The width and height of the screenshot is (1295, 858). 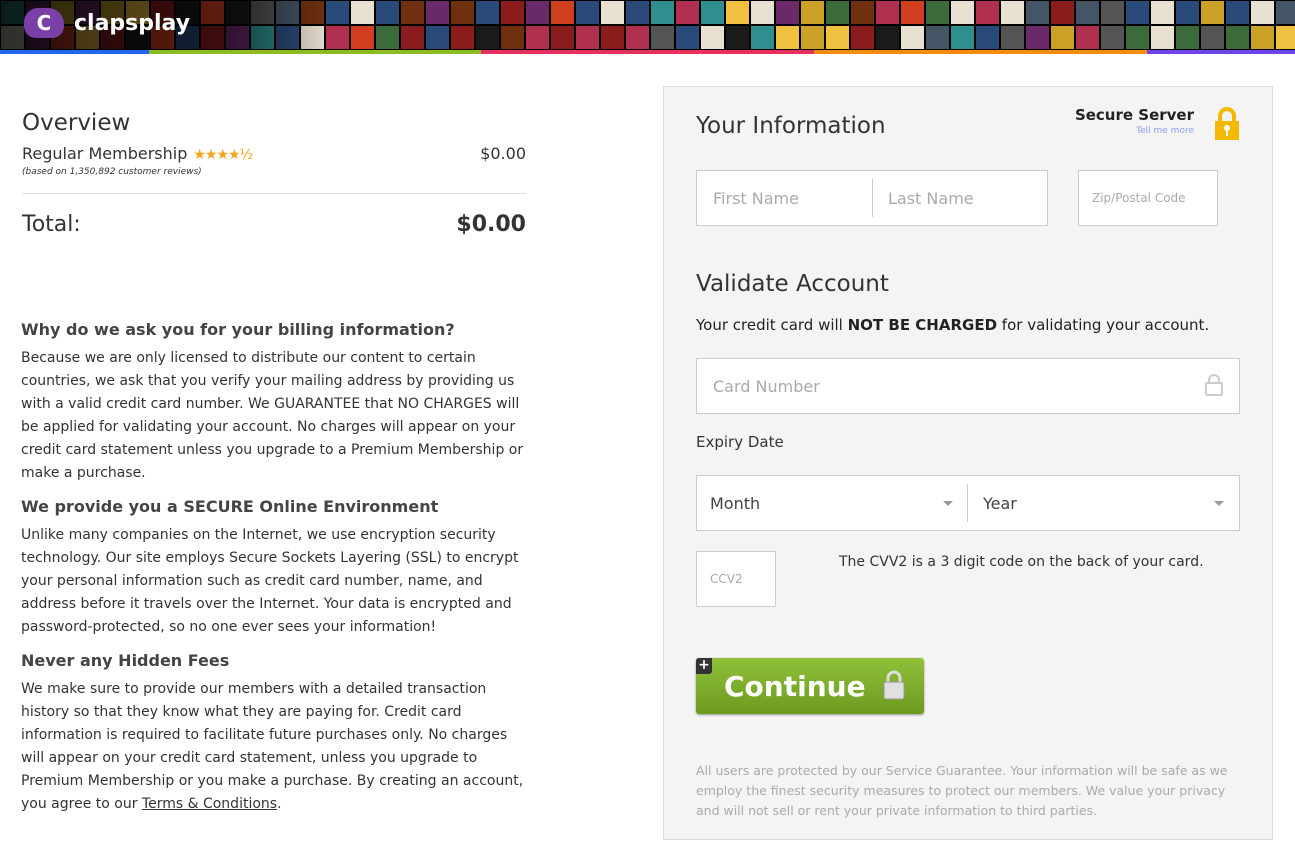 I want to click on card-lock-icon, so click(x=1214, y=385).